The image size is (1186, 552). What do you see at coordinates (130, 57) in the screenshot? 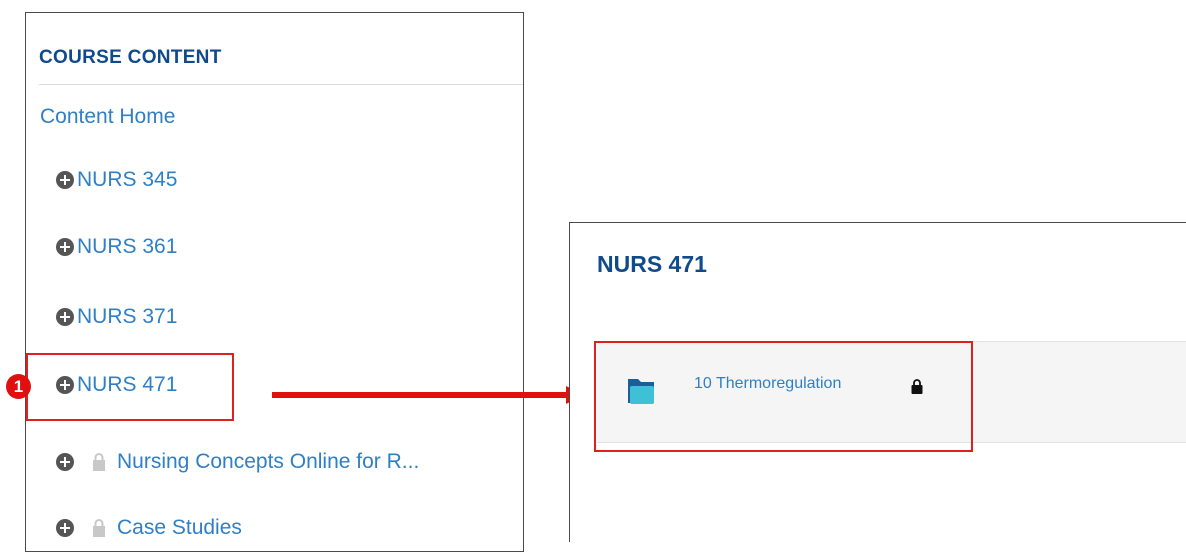
I see `course-content-title: COURSE CONTENT` at bounding box center [130, 57].